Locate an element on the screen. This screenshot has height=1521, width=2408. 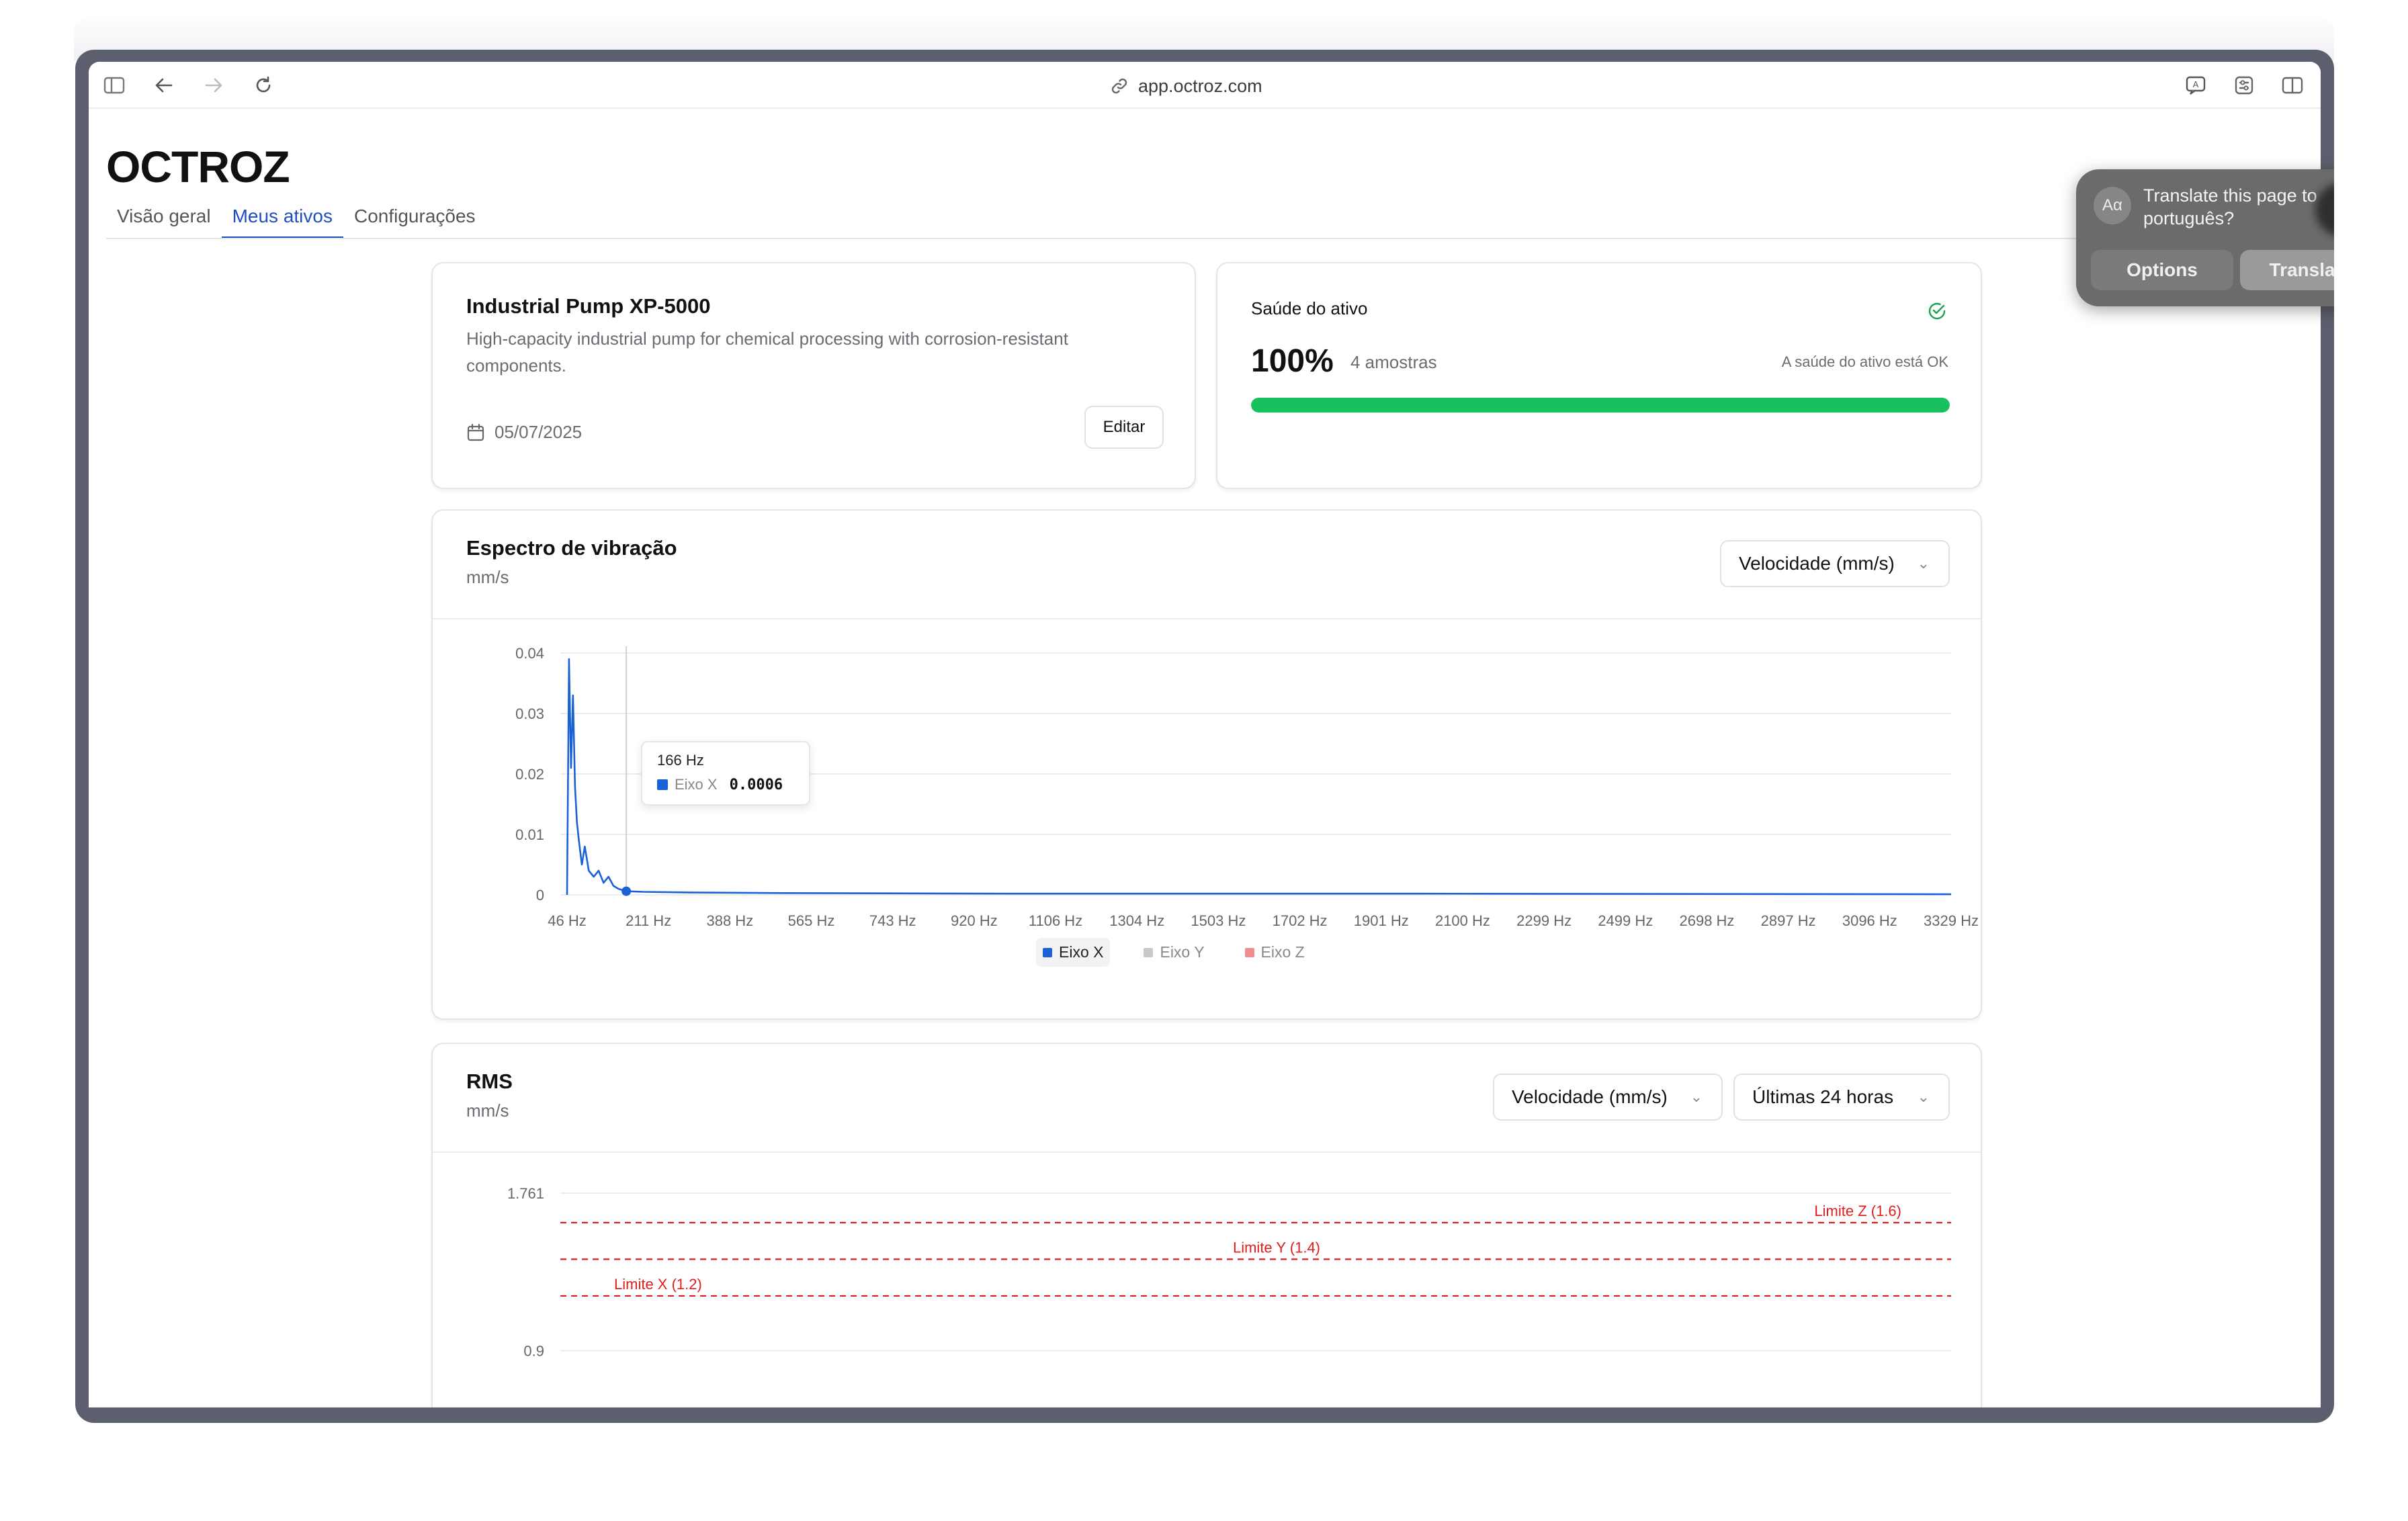
legend-item-z: Eixo Z is located at coordinates (1275, 952).